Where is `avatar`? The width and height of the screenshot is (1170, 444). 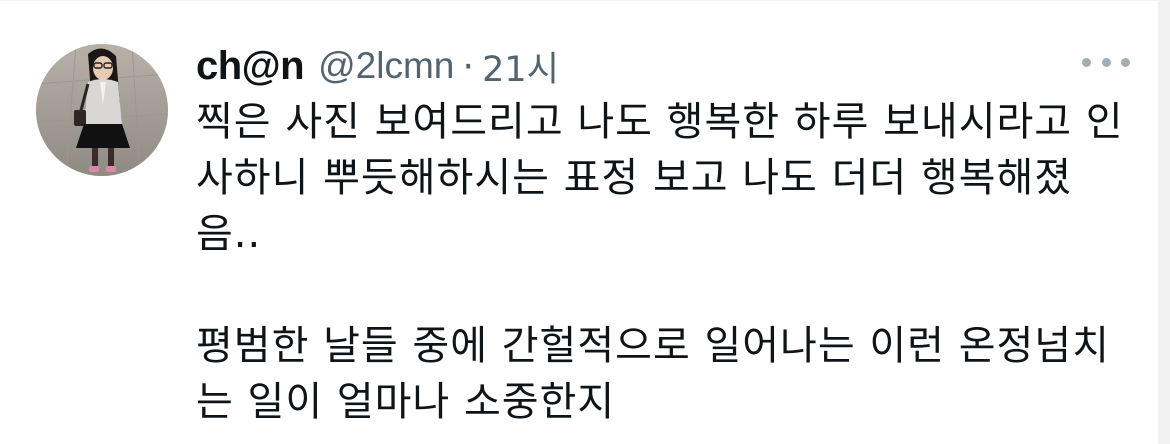
avatar is located at coordinates (102, 110).